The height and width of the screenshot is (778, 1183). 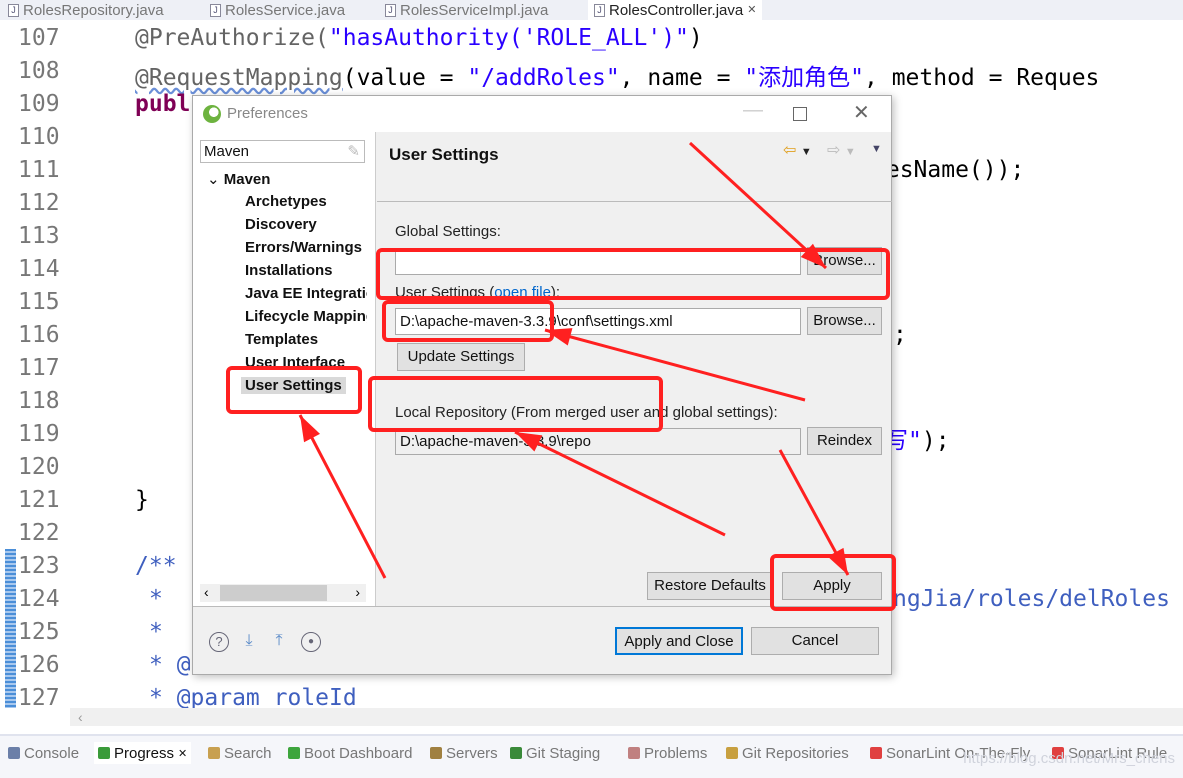 I want to click on view-menu-icon: ▼, so click(x=876, y=149).